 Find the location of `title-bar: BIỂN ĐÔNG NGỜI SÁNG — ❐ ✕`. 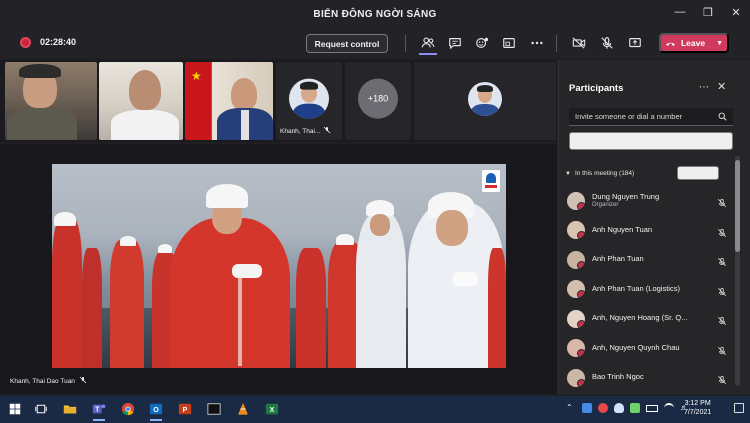

title-bar: BIỂN ĐÔNG NGỜI SÁNG — ❐ ✕ is located at coordinates (375, 14).